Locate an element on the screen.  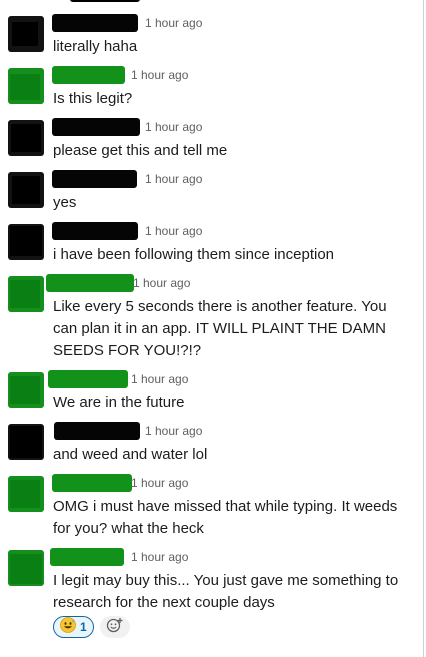
reaction-count: 1 is located at coordinates (83, 627).